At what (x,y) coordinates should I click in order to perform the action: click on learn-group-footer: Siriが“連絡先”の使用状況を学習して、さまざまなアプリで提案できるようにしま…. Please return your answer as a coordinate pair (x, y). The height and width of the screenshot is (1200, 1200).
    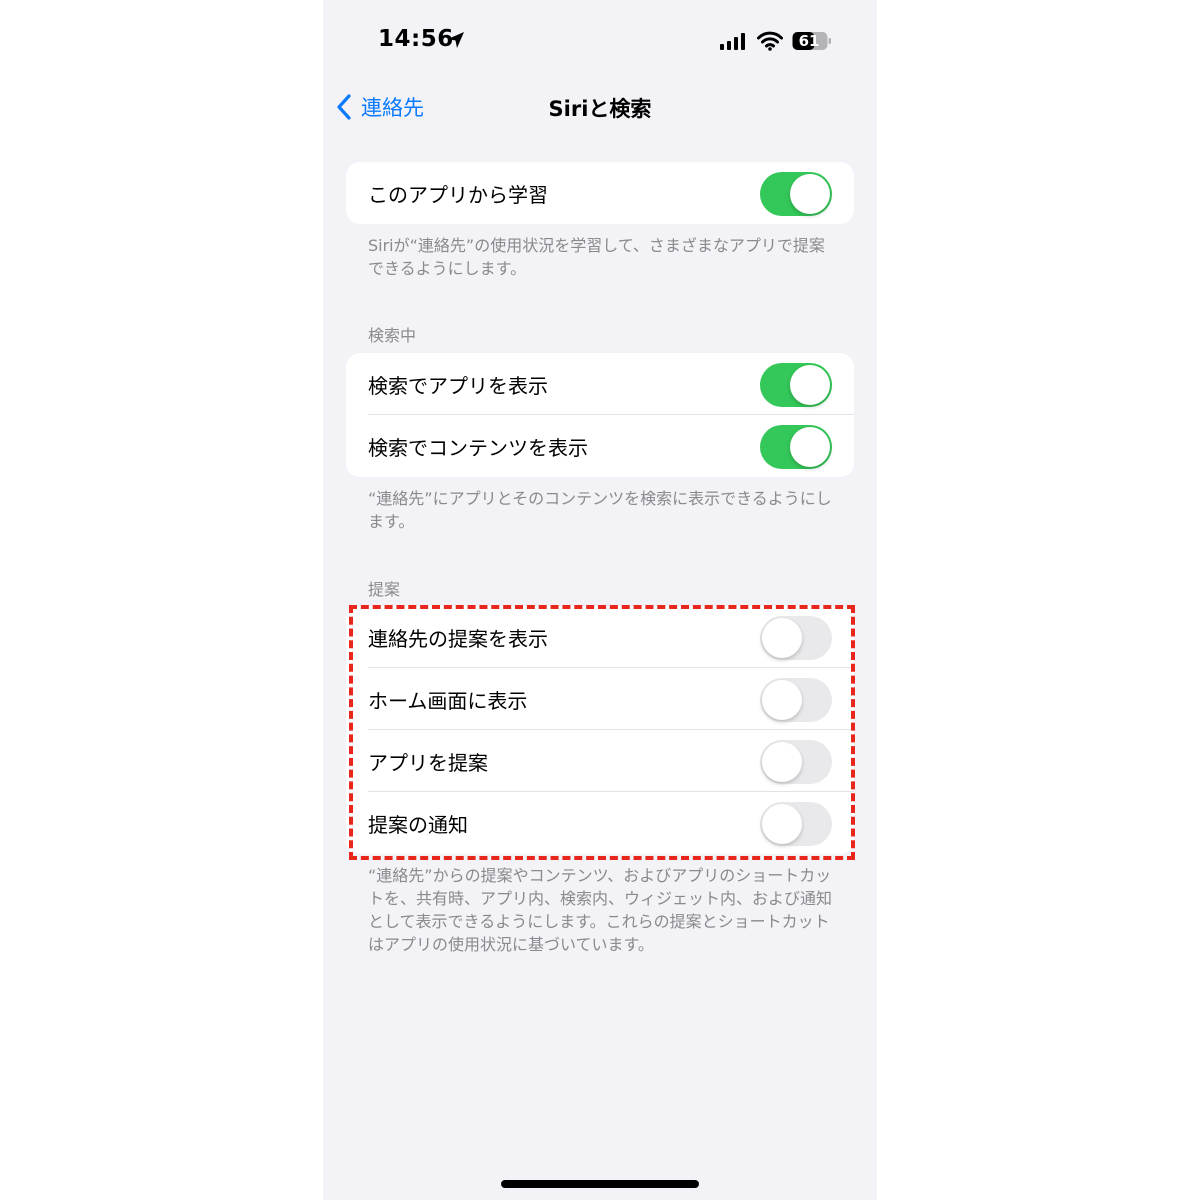
    Looking at the image, I should click on (596, 257).